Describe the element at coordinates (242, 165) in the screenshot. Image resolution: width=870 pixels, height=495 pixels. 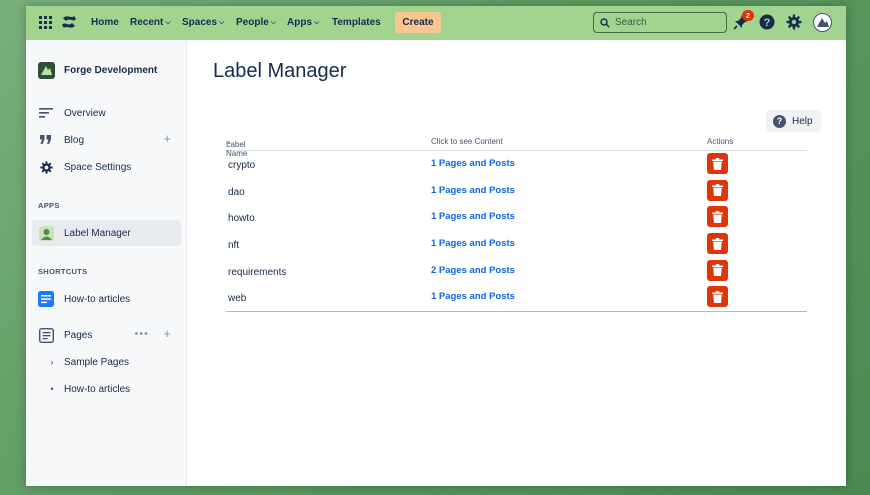
I see `label-name-cell: crypto` at that location.